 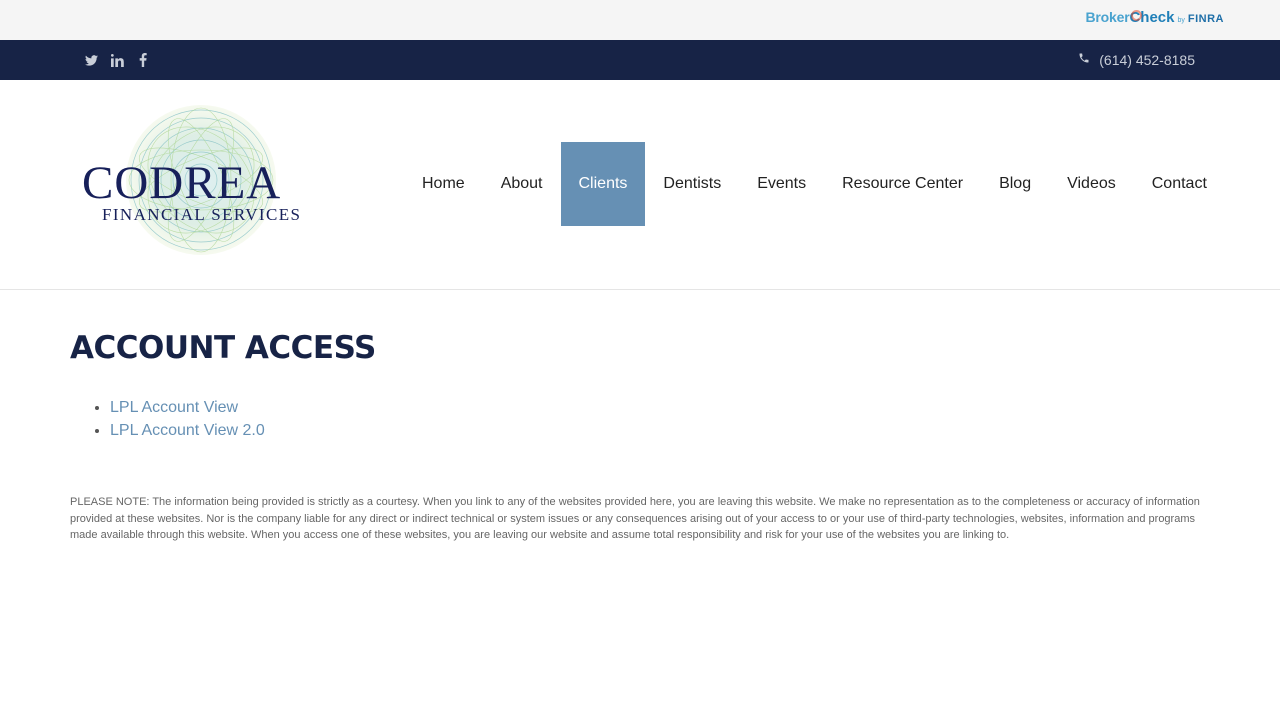 I want to click on social-links, so click(x=117, y=60).